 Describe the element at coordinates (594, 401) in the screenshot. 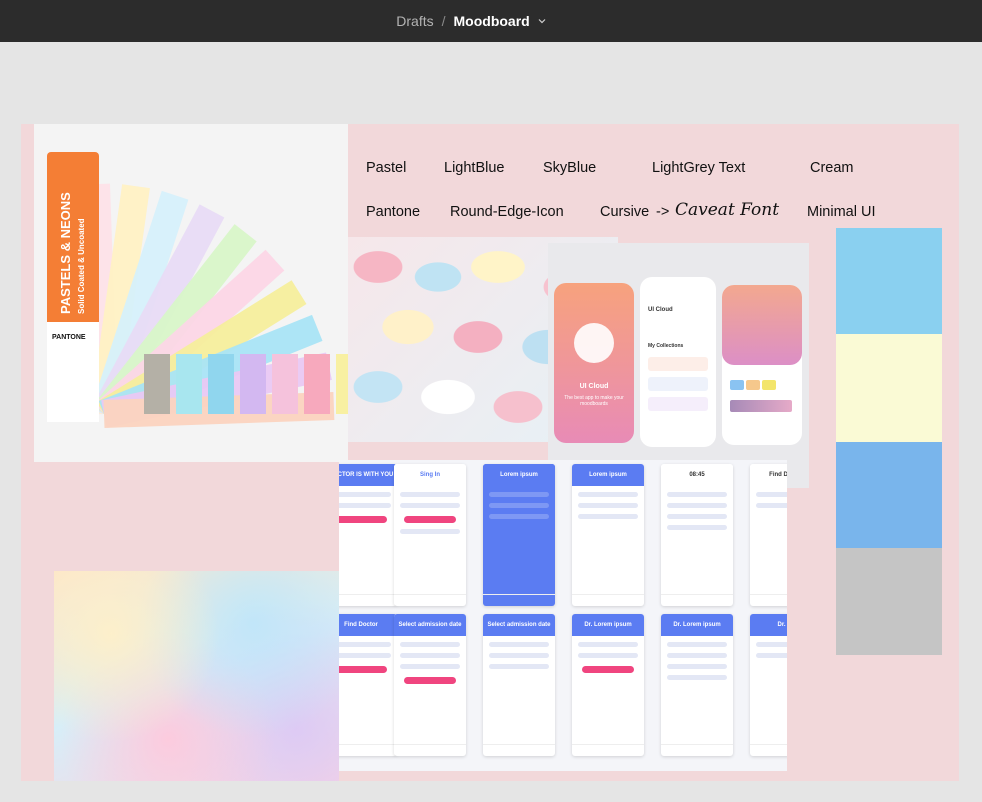

I see `ui-cloud-tagline: The best app to make your moodboards` at that location.